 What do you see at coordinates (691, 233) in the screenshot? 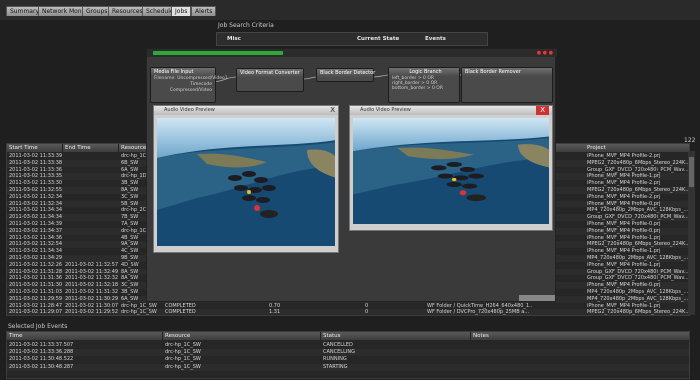
I see `jobs-scrollbar` at bounding box center [691, 233].